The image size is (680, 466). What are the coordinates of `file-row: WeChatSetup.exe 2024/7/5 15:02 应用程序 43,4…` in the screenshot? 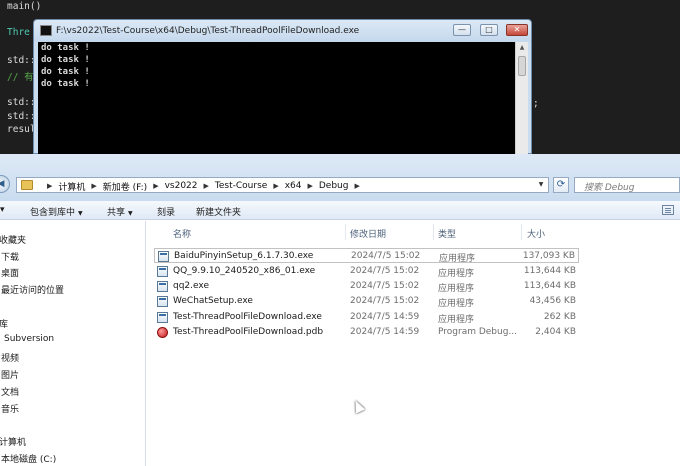 It's located at (366, 301).